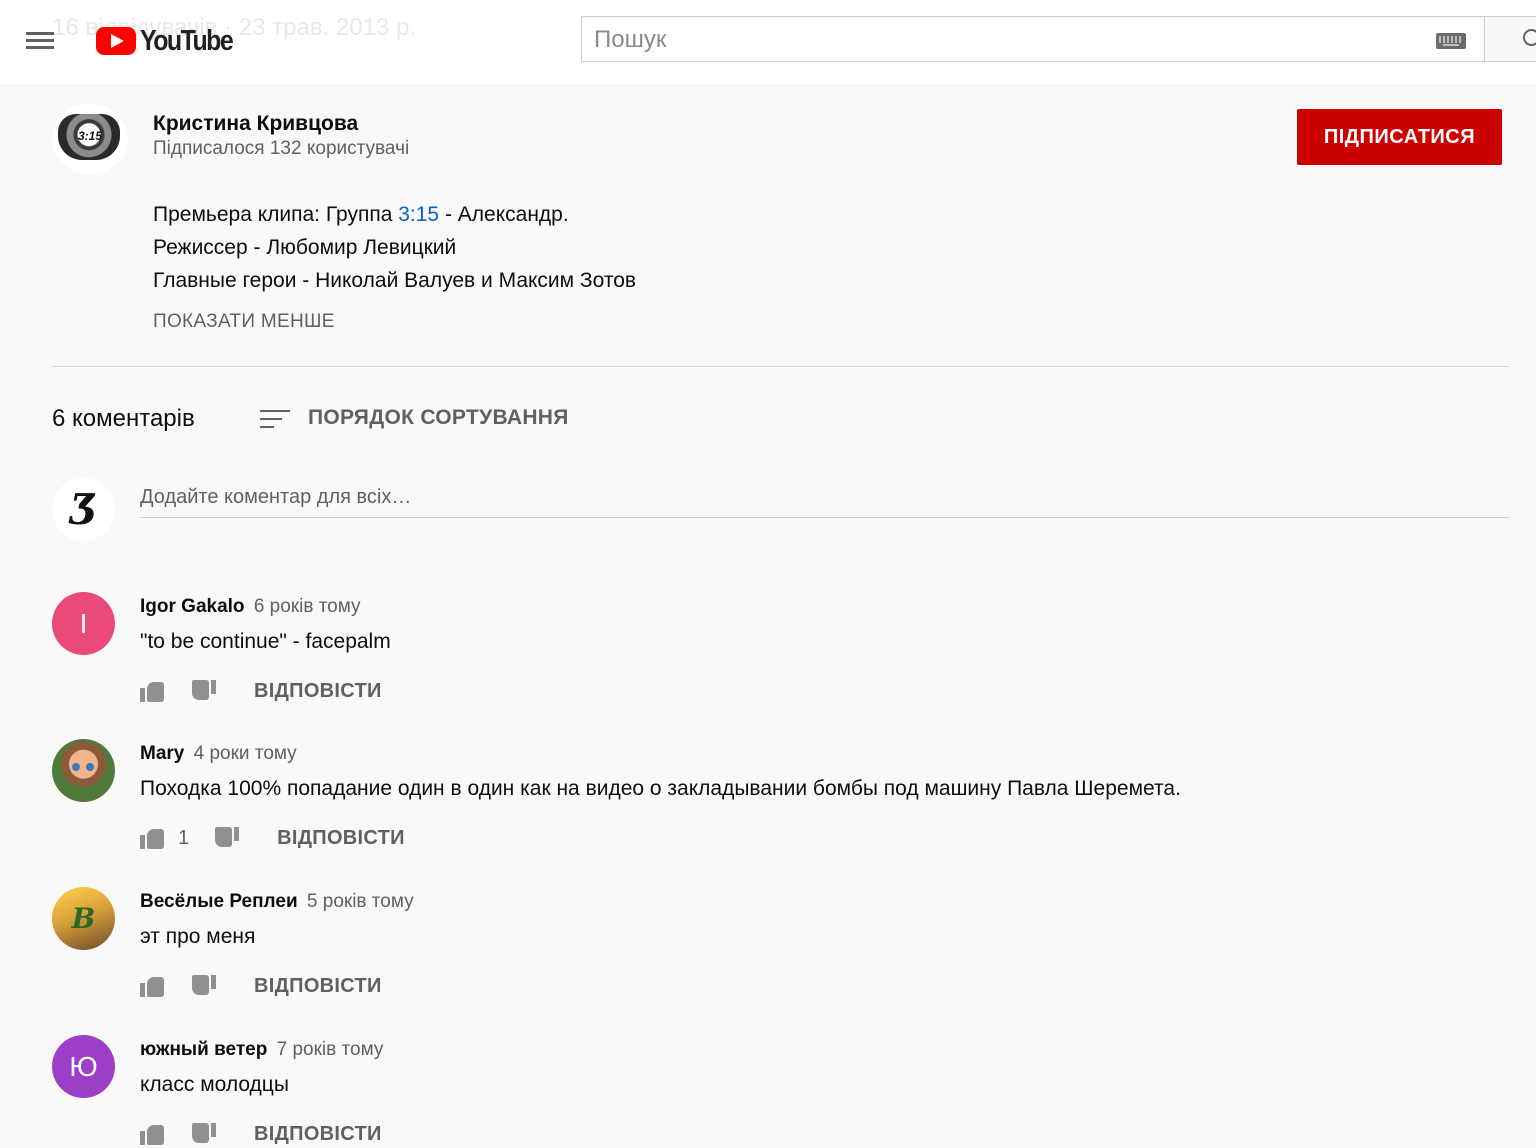  I want to click on search-input, so click(1009, 40).